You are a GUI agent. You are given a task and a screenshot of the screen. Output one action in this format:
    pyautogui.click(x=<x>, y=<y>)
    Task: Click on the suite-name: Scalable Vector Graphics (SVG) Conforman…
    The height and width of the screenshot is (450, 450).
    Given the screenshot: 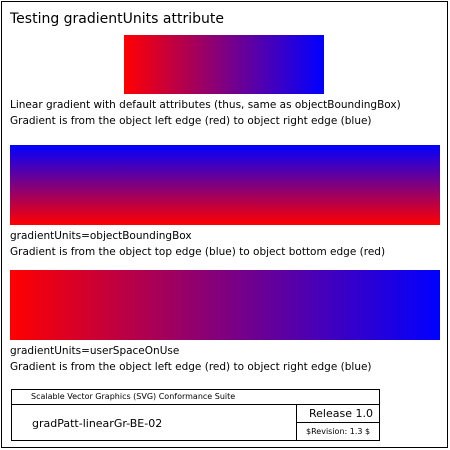 What is the action you would take?
    pyautogui.click(x=133, y=396)
    